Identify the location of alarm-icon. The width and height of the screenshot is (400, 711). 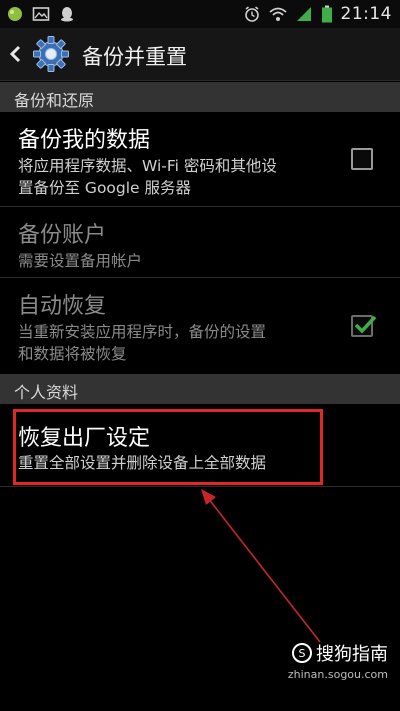
(251, 14).